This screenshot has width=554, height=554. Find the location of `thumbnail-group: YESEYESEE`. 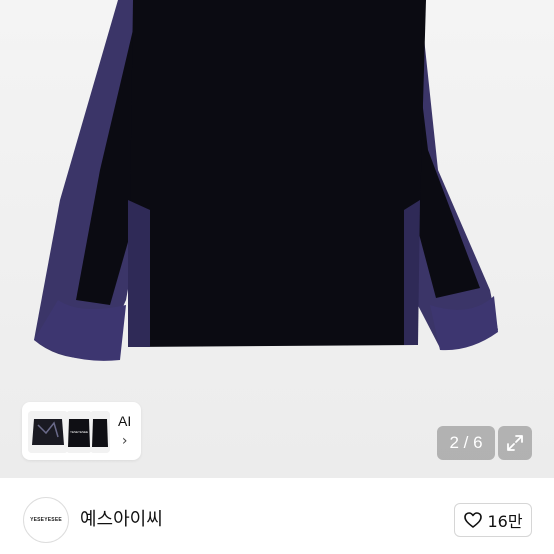

thumbnail-group: YESEYESEE is located at coordinates (69, 431).